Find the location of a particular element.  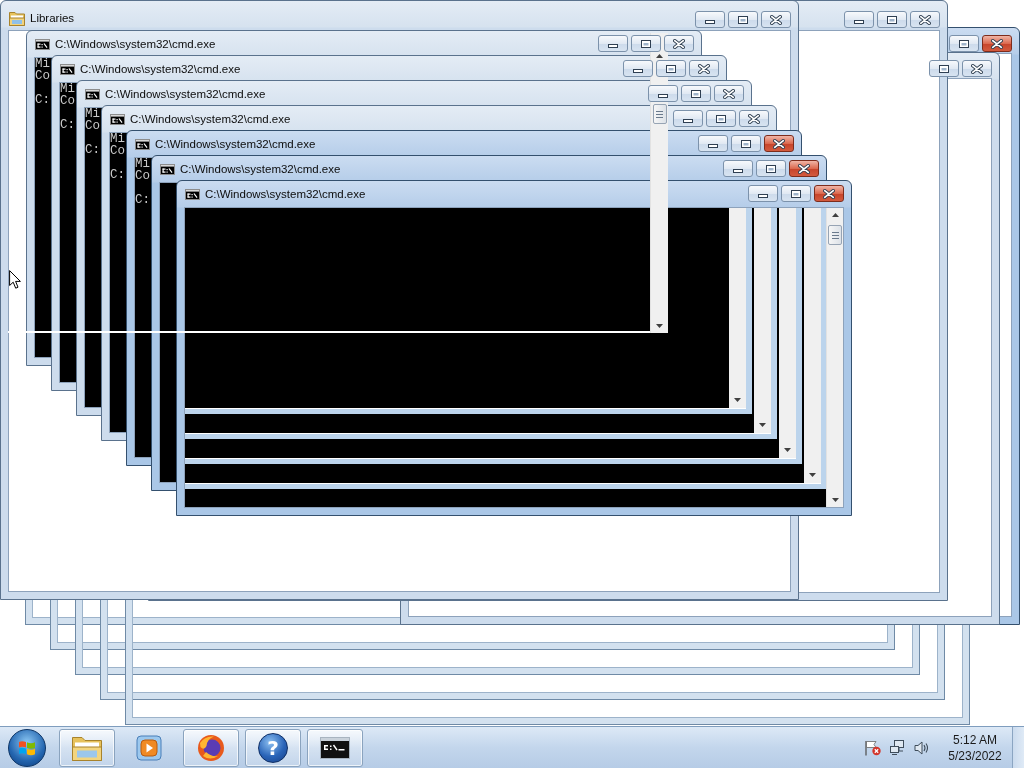

scrollbar is located at coordinates (834, 357).